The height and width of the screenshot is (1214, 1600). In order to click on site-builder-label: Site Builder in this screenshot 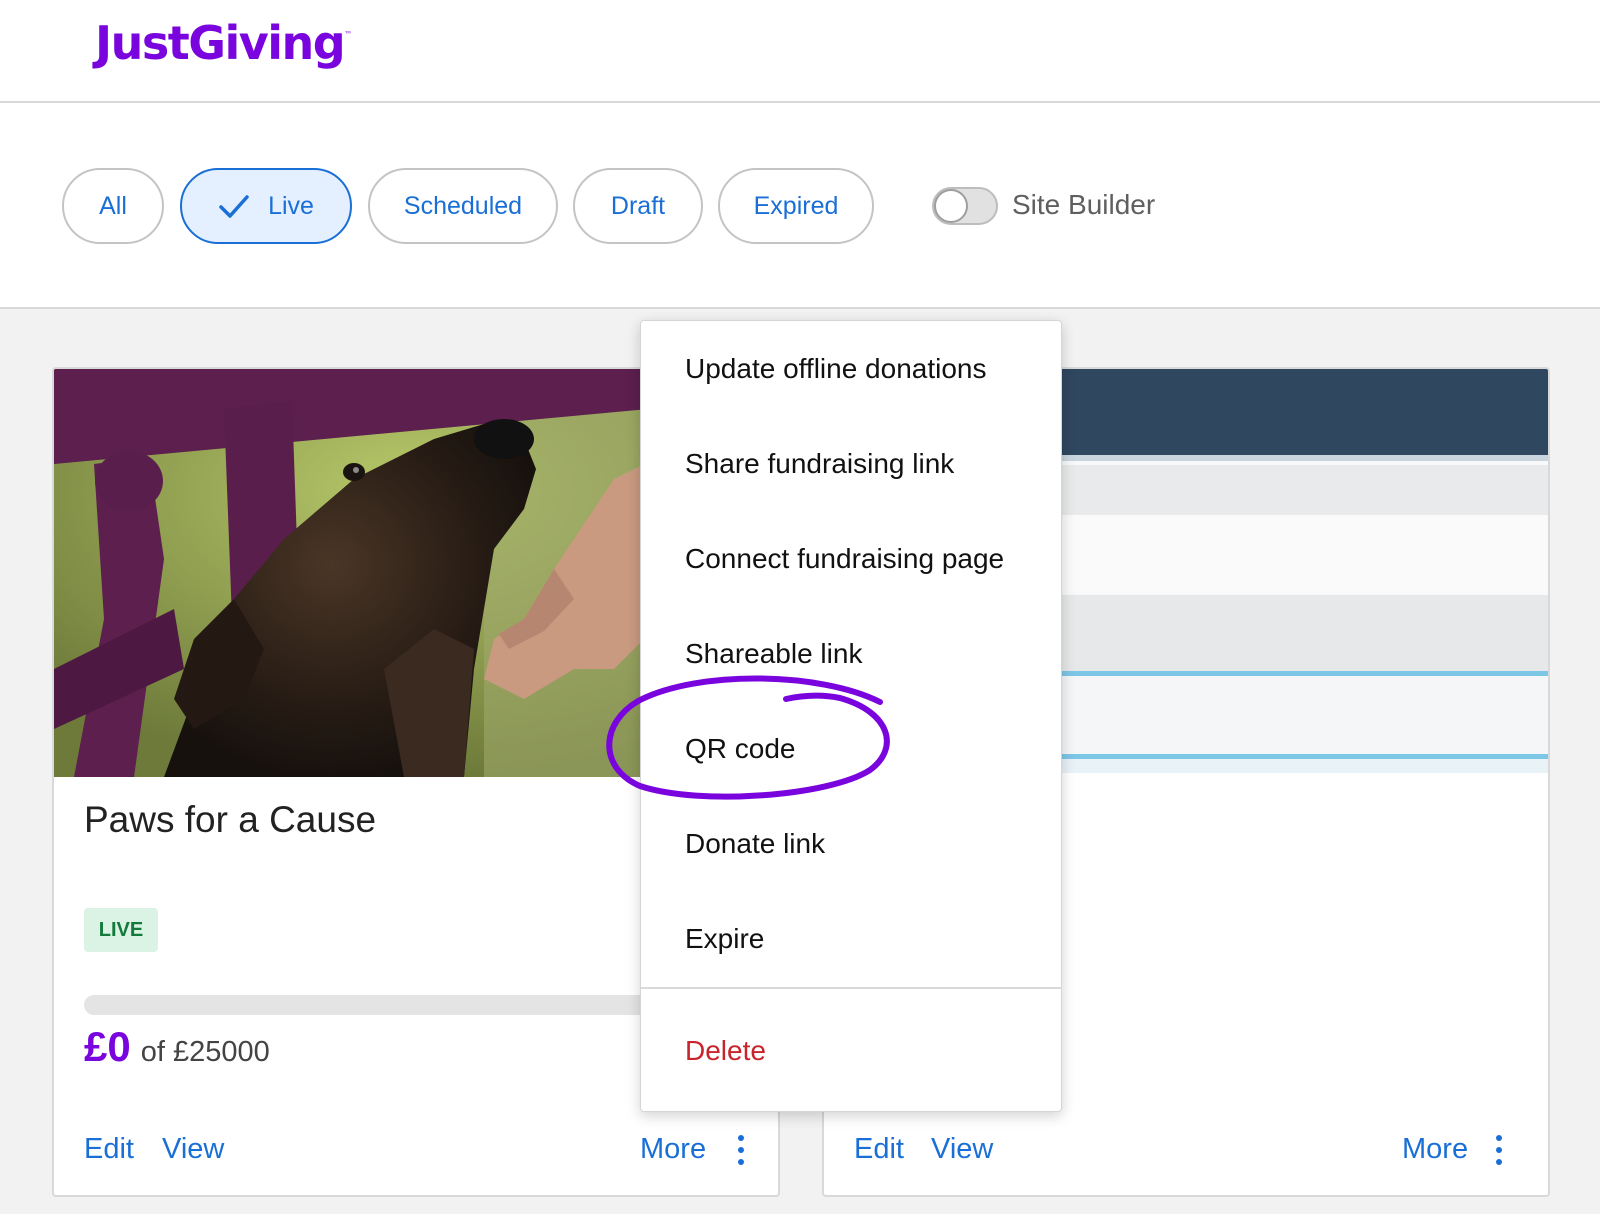, I will do `click(1084, 204)`.